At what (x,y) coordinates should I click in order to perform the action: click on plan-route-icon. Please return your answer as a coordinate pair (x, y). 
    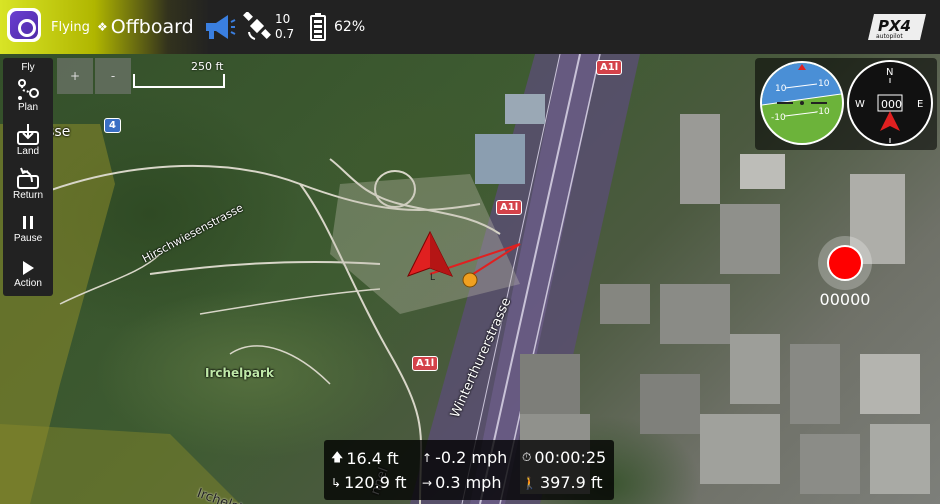
    Looking at the image, I should click on (28, 89).